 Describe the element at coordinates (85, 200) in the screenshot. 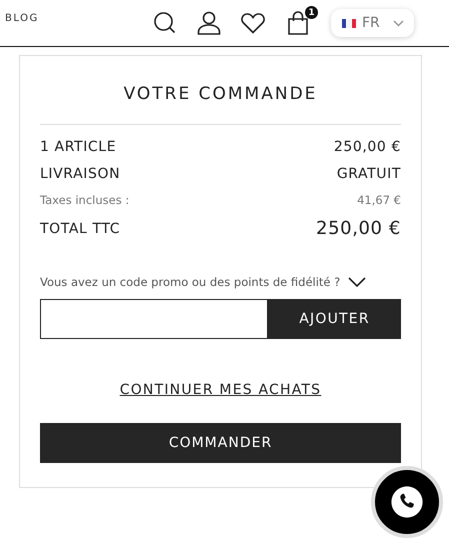

I see `summary-label: Taxes incluses :` at that location.